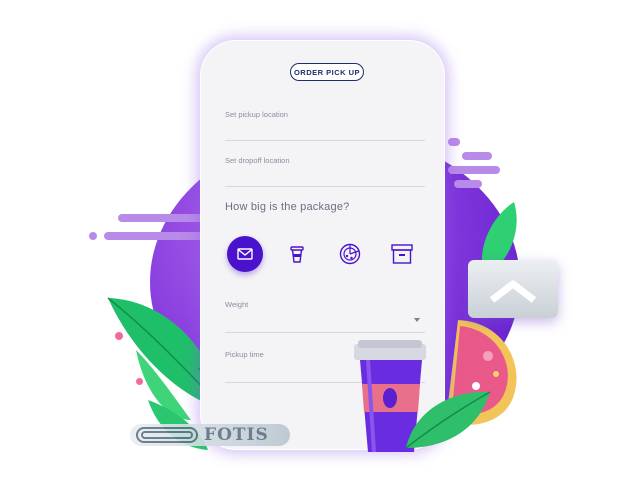 The width and height of the screenshot is (640, 480). I want to click on paperclip-icon, so click(167, 435).